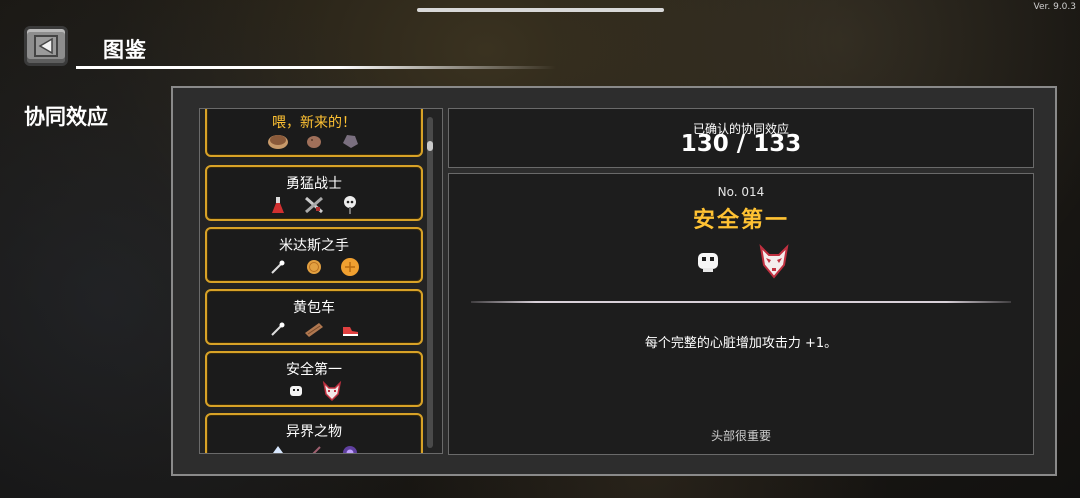  What do you see at coordinates (314, 205) in the screenshot?
I see `crossed-swords-icon` at bounding box center [314, 205].